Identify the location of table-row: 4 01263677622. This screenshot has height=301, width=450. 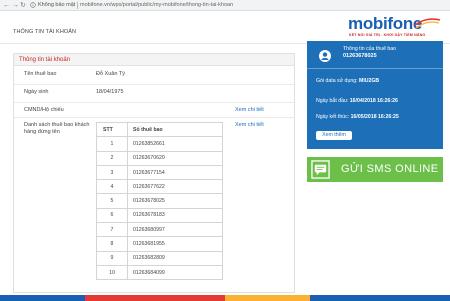
(159, 187).